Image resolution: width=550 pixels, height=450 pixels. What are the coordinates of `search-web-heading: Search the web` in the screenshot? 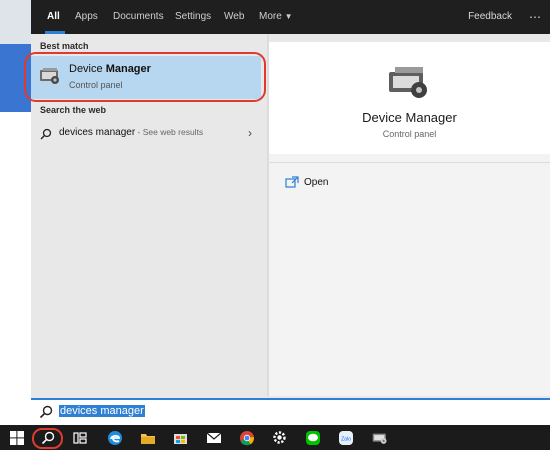 It's located at (73, 110).